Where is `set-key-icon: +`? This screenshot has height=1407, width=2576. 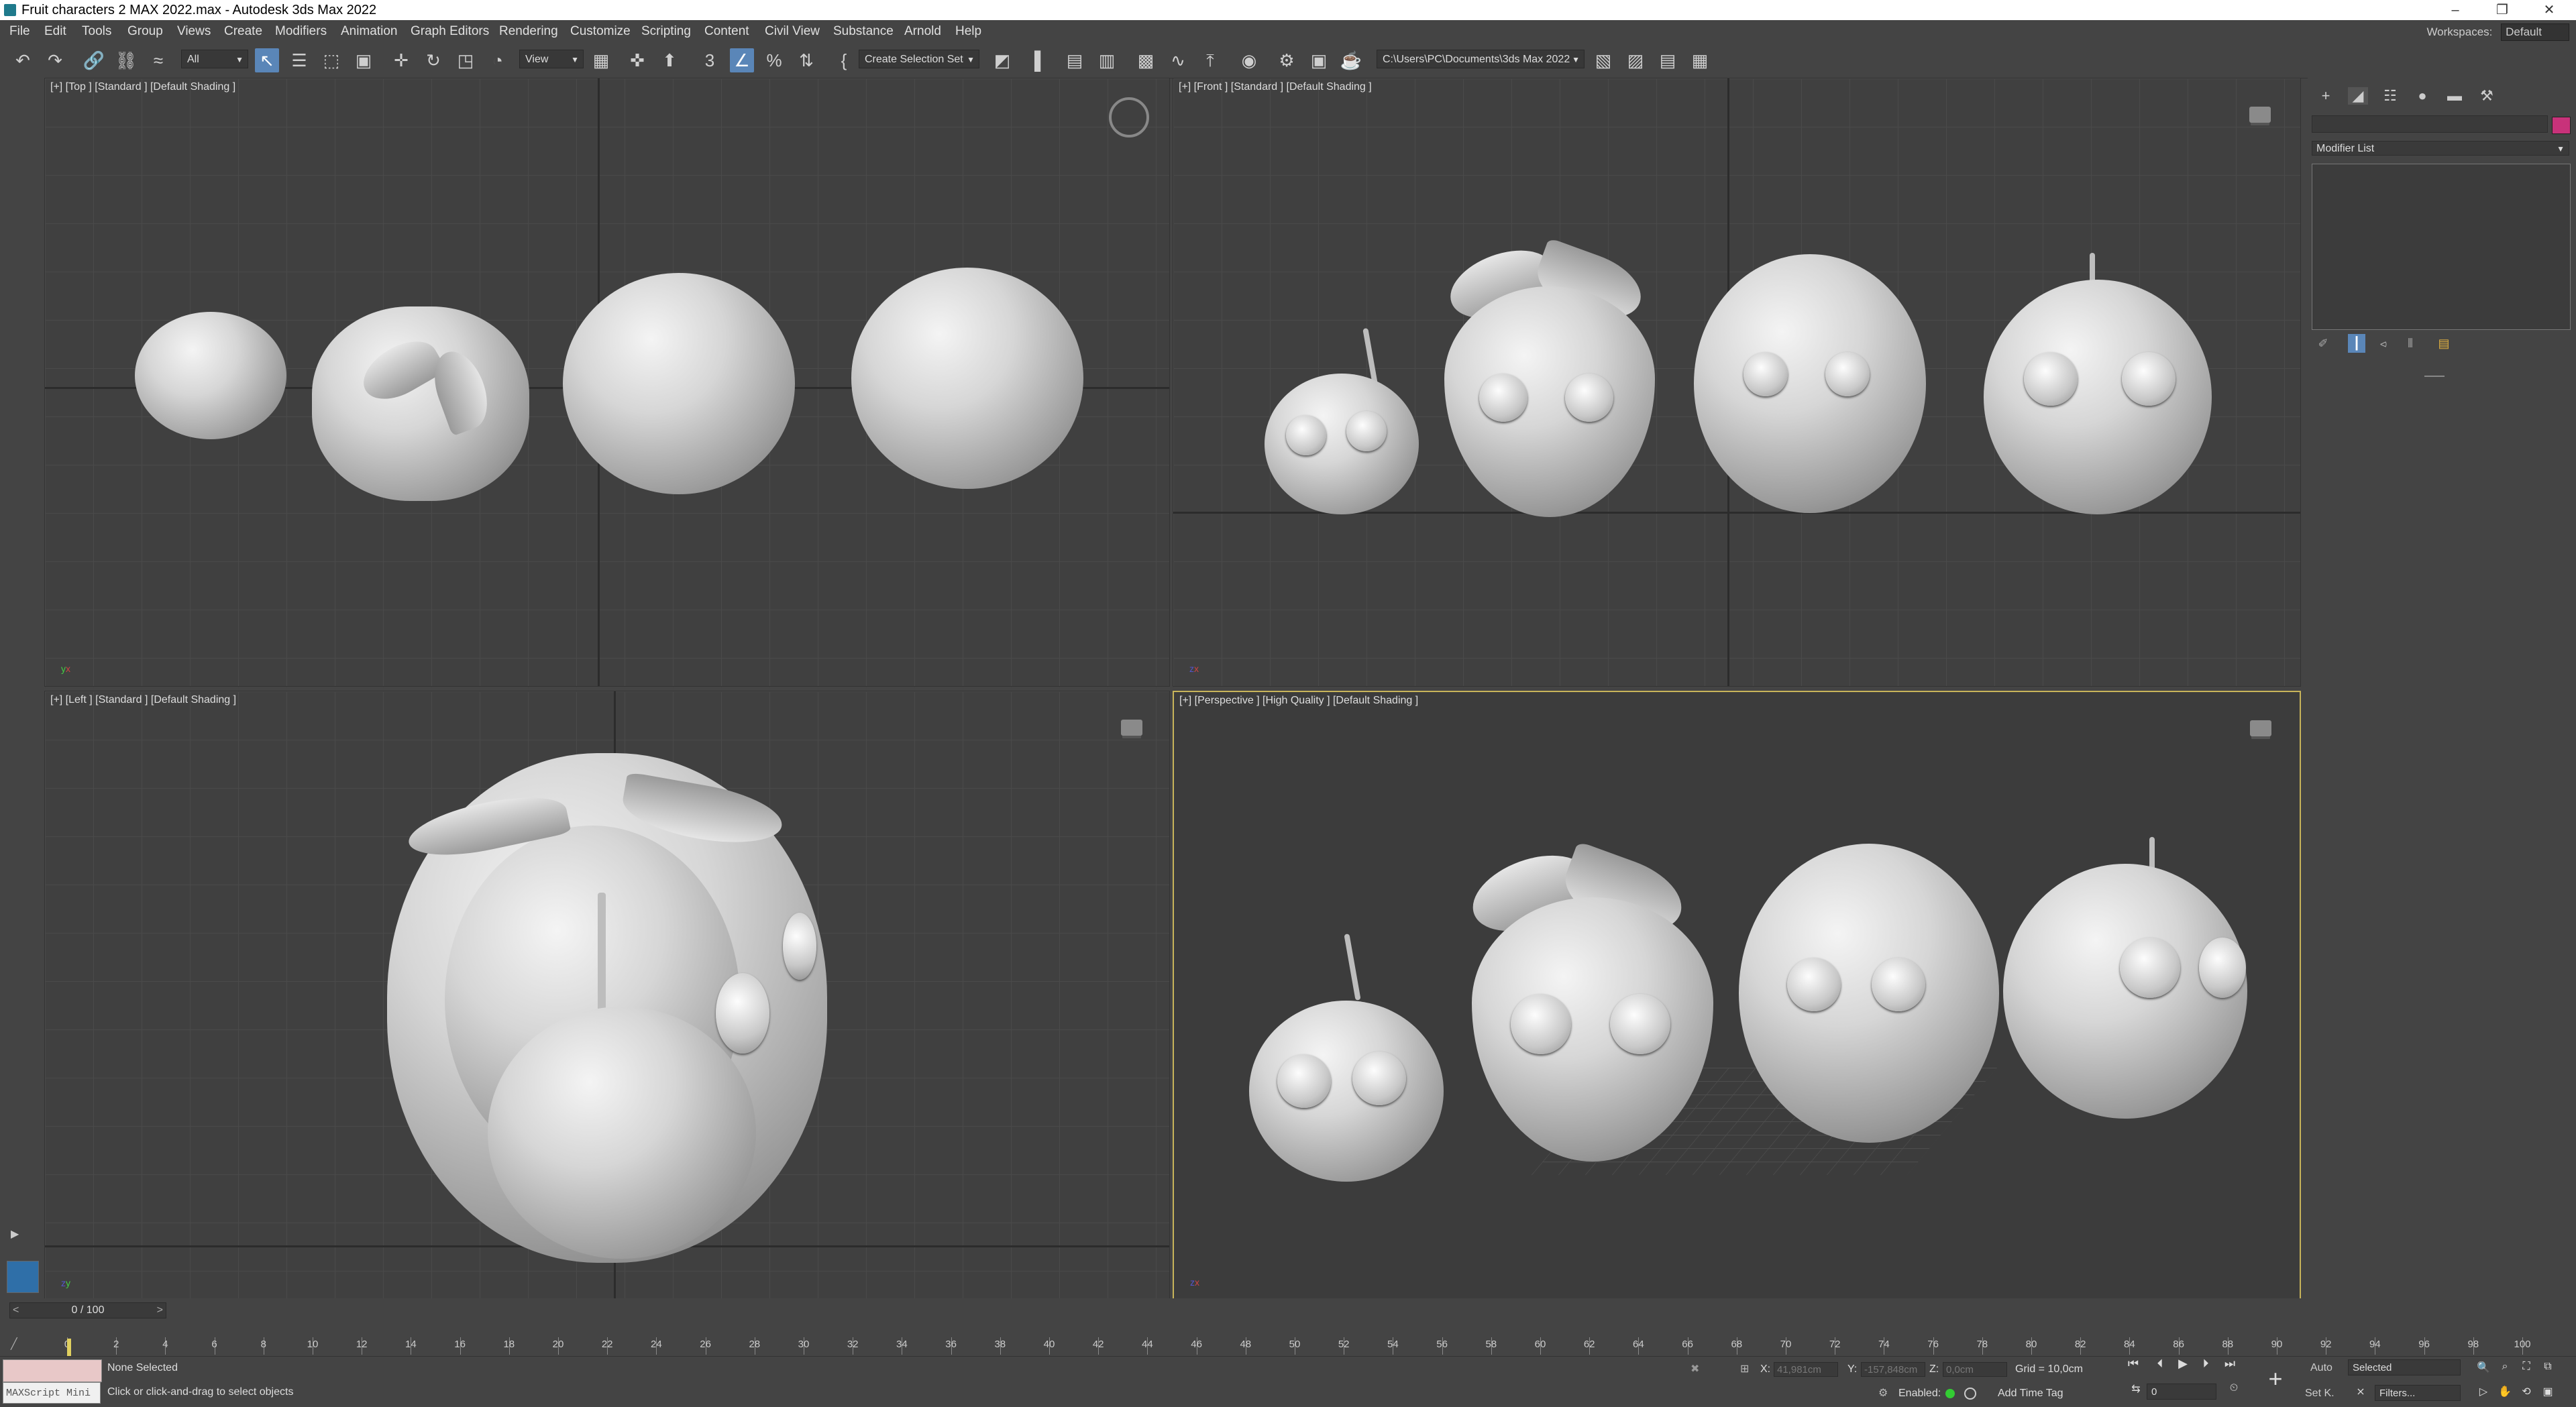 set-key-icon: + is located at coordinates (2275, 1379).